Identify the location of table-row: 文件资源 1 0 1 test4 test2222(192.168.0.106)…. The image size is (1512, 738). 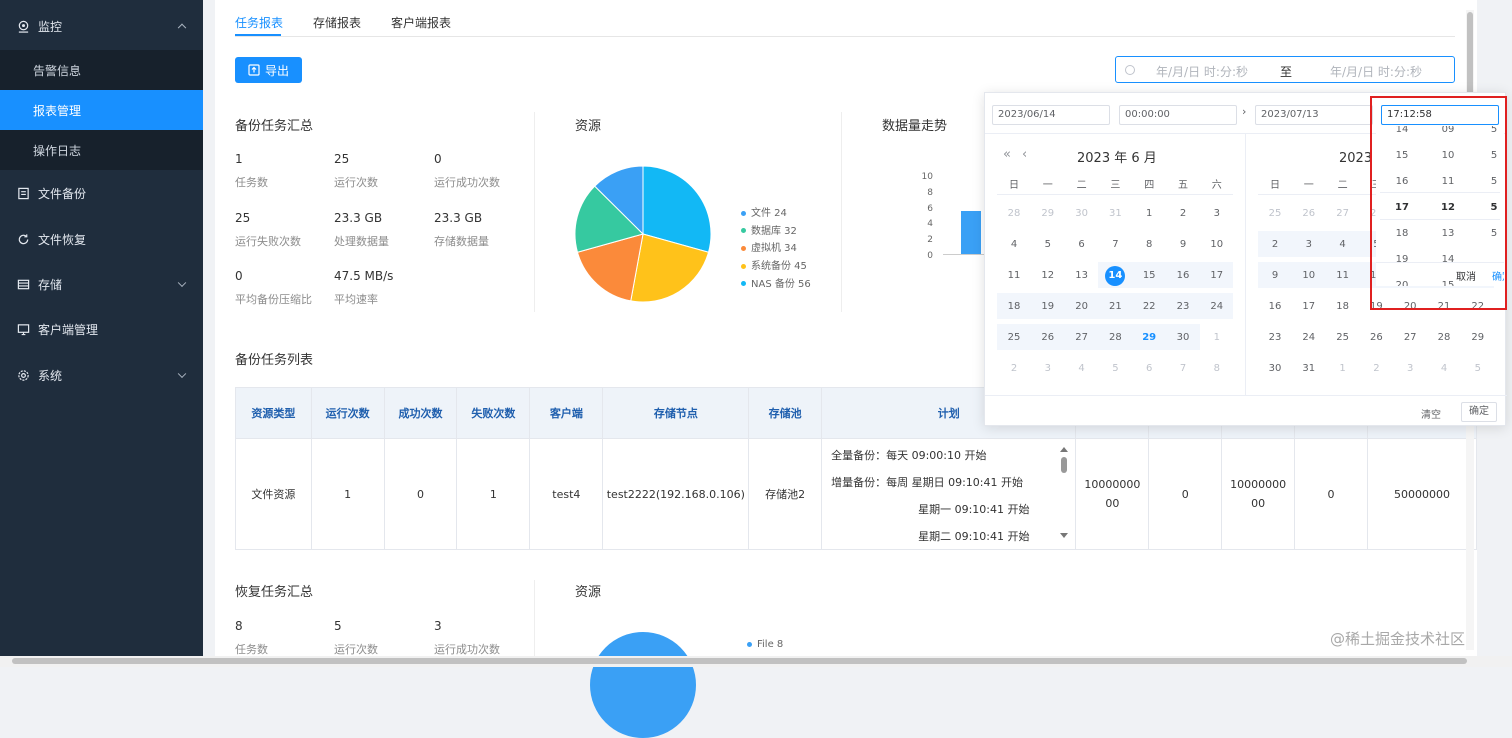
(856, 494).